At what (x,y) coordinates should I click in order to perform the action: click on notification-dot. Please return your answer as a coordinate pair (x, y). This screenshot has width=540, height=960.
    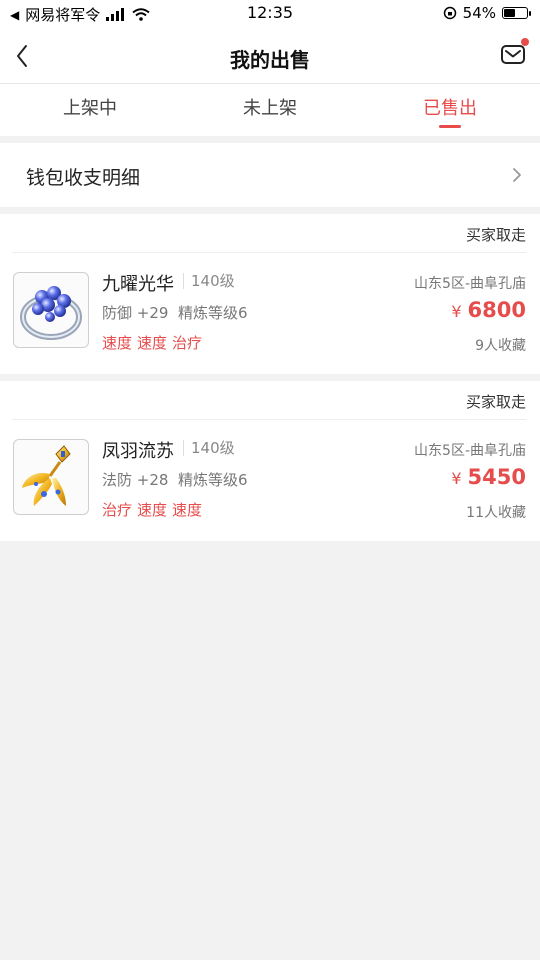
    Looking at the image, I should click on (525, 42).